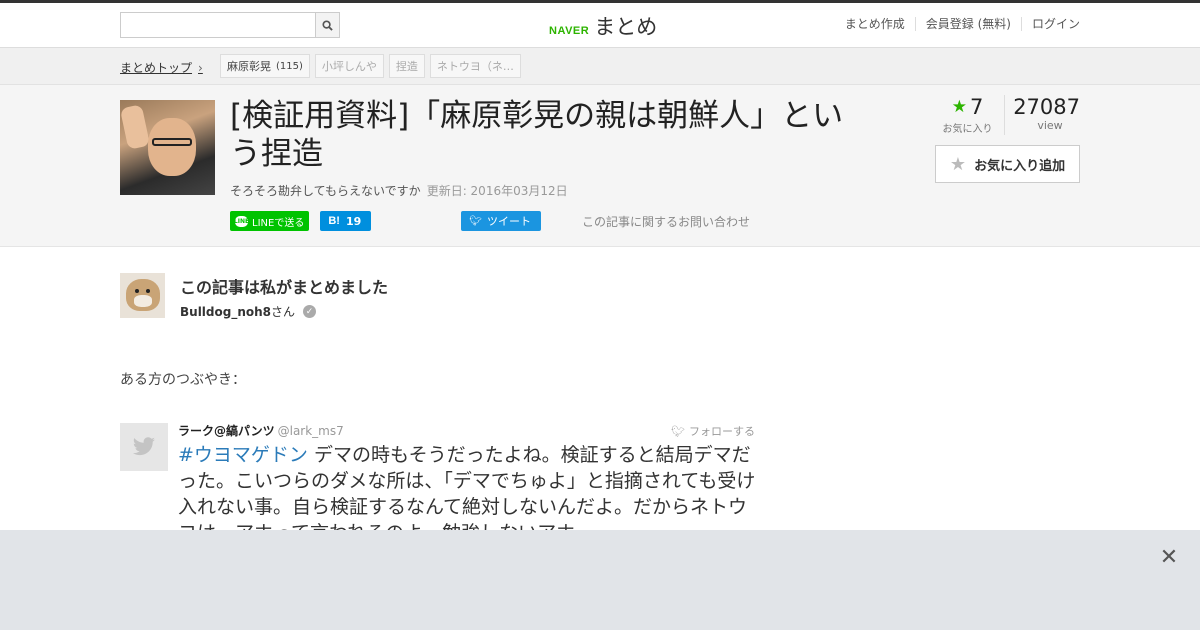 This screenshot has width=1200, height=630. Describe the element at coordinates (183, 380) in the screenshot. I see `intro-text: ある方のつぶやき：` at that location.